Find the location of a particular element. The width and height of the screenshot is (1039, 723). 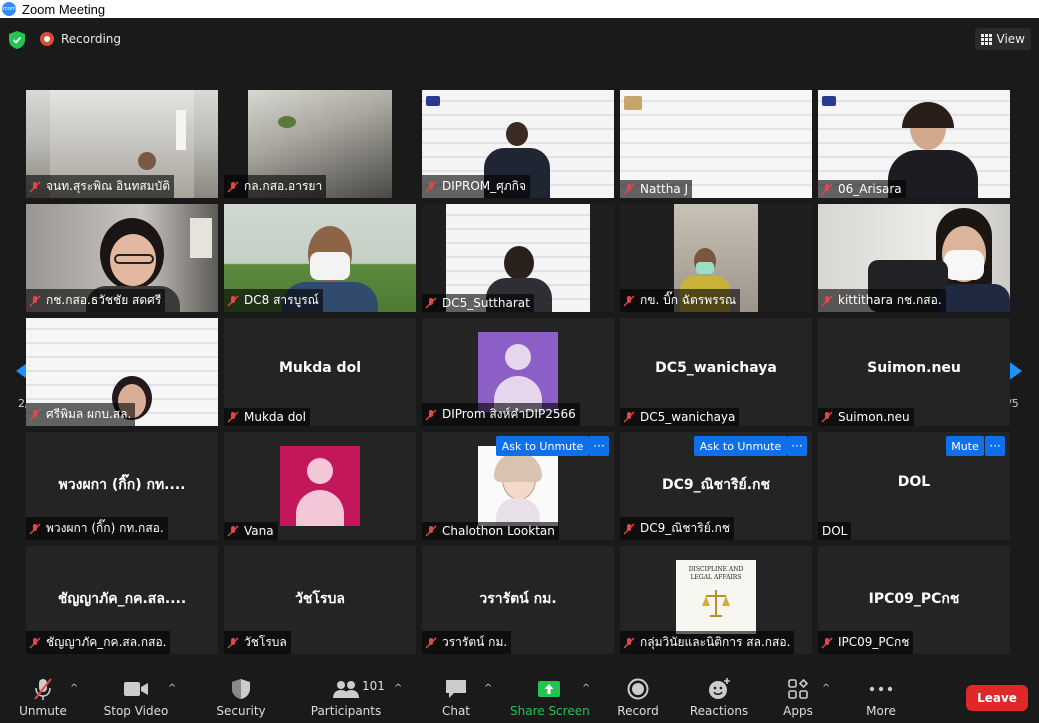

participant-name: DC9_ณิชาริย์.กช is located at coordinates (677, 528).